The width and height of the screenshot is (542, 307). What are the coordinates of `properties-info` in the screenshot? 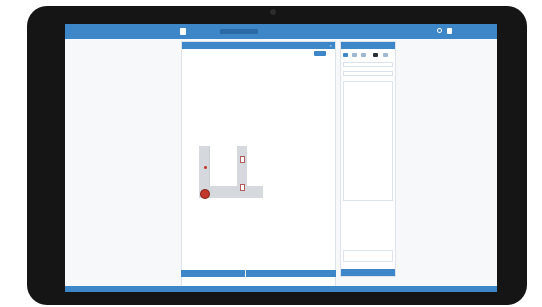 It's located at (368, 256).